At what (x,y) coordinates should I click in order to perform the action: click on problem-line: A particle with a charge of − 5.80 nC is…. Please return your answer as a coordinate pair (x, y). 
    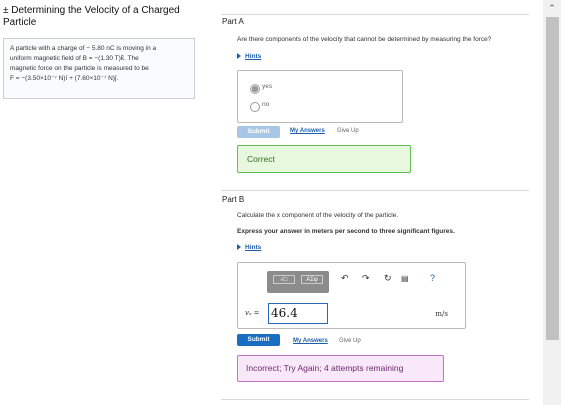
    Looking at the image, I should click on (83, 48).